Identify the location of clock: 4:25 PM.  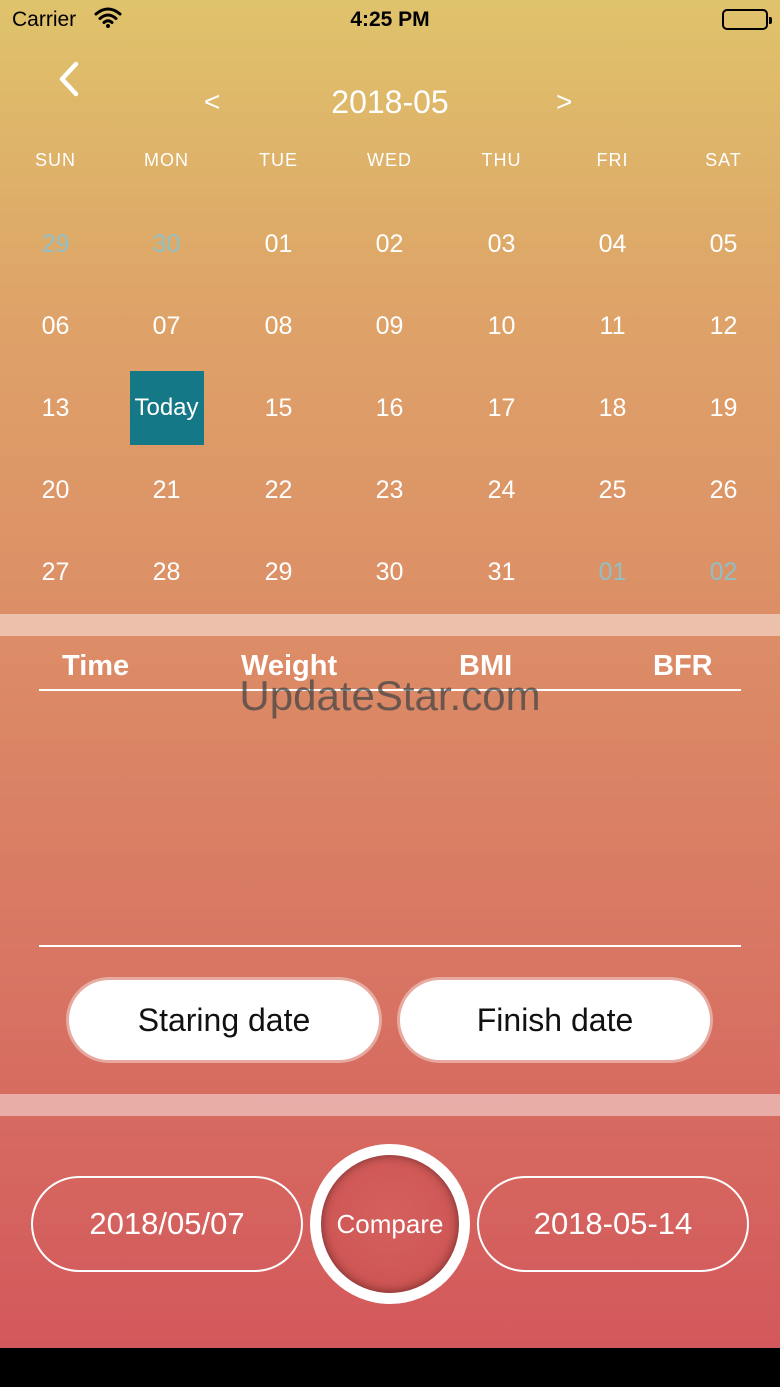
(390, 19).